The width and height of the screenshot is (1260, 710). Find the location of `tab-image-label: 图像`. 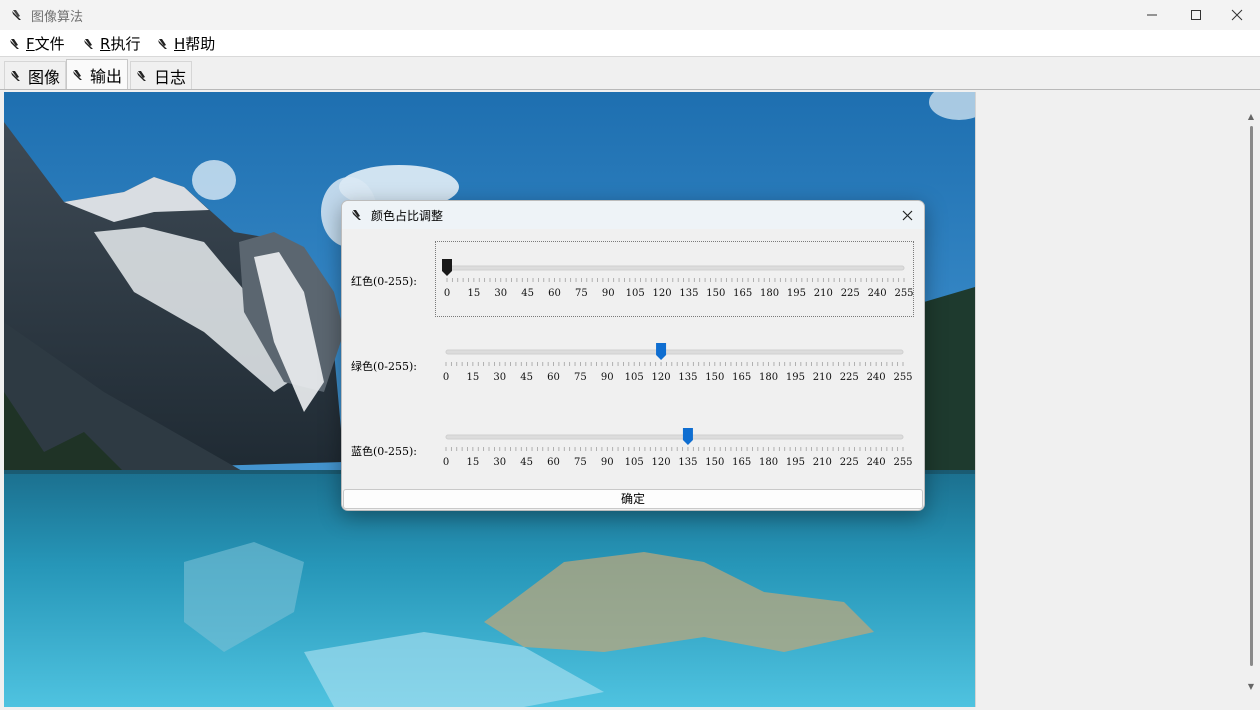

tab-image-label: 图像 is located at coordinates (44, 77).